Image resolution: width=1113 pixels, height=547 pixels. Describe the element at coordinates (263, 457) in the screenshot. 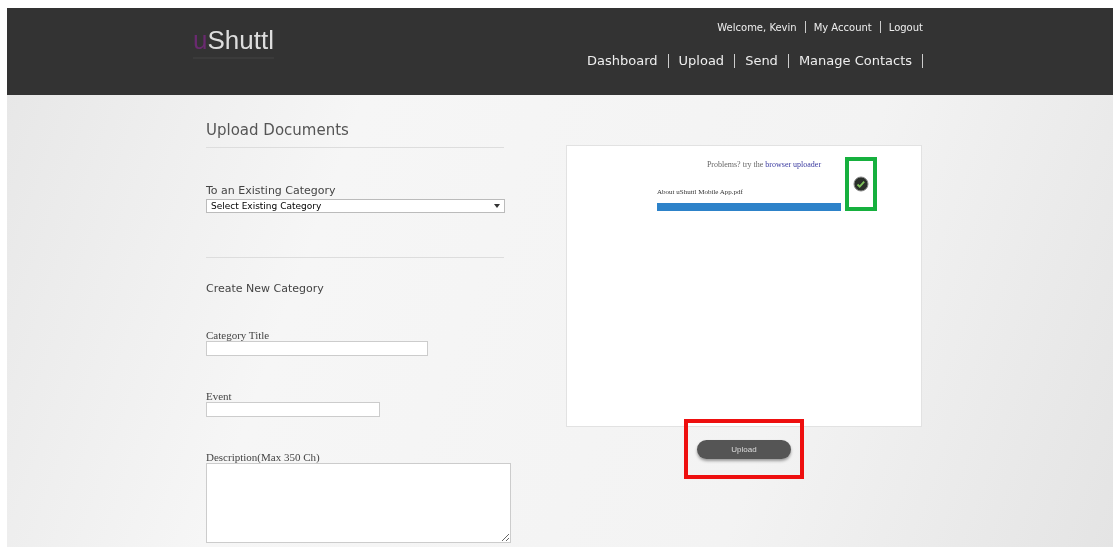

I see `field-label: Description(Max 350 Ch)` at that location.